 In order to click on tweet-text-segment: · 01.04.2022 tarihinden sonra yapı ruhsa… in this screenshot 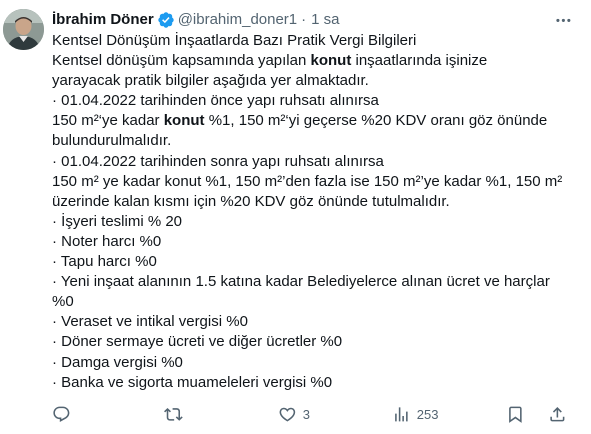, I will do `click(218, 161)`.